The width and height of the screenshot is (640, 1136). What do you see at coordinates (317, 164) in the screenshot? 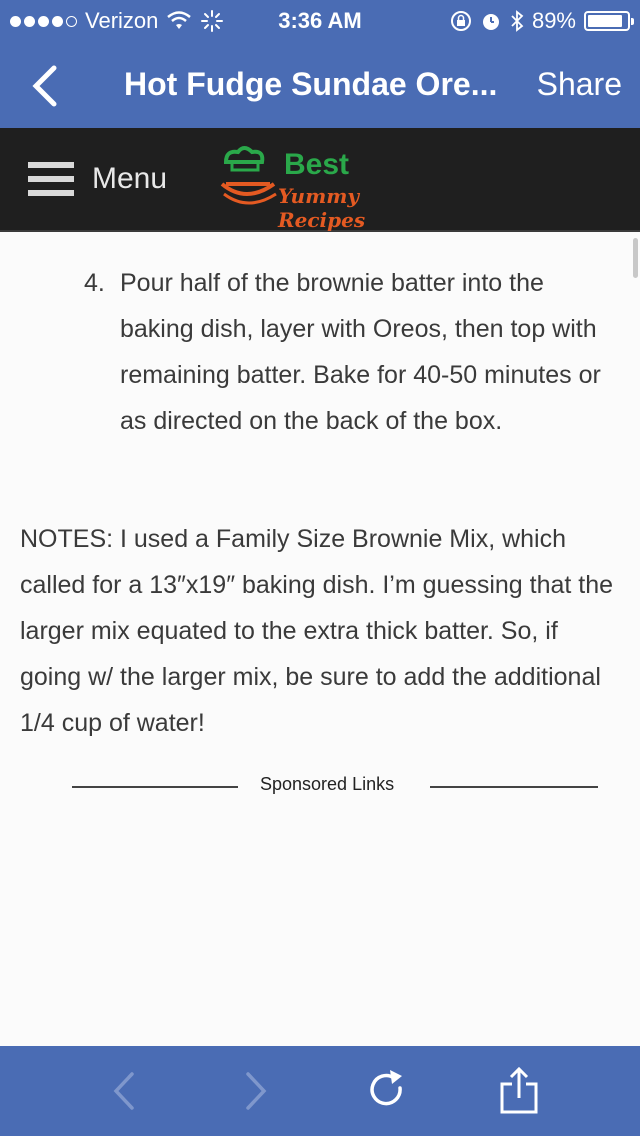
I see `logo-text-best: Best` at bounding box center [317, 164].